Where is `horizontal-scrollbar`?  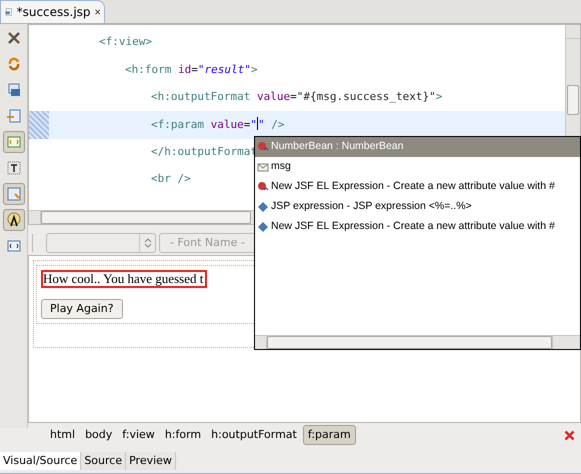
horizontal-scrollbar is located at coordinates (417, 342).